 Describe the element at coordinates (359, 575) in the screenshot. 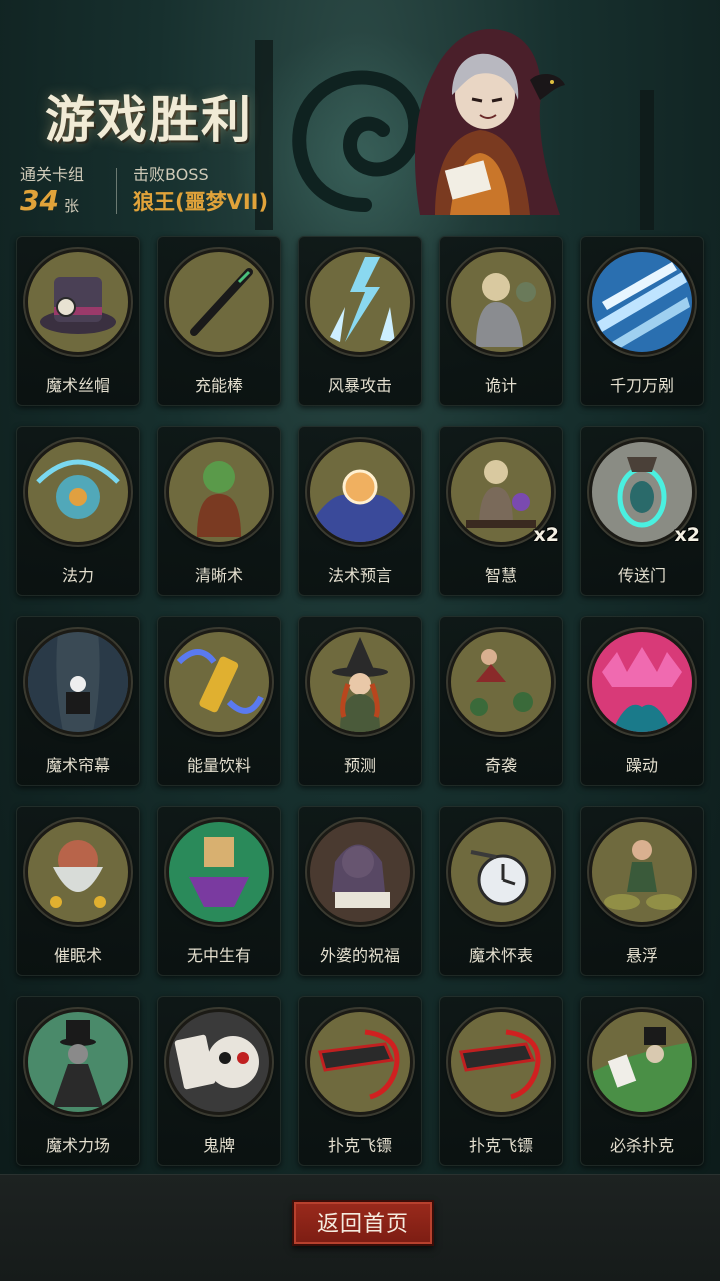

I see `card-name: 法术预言` at that location.